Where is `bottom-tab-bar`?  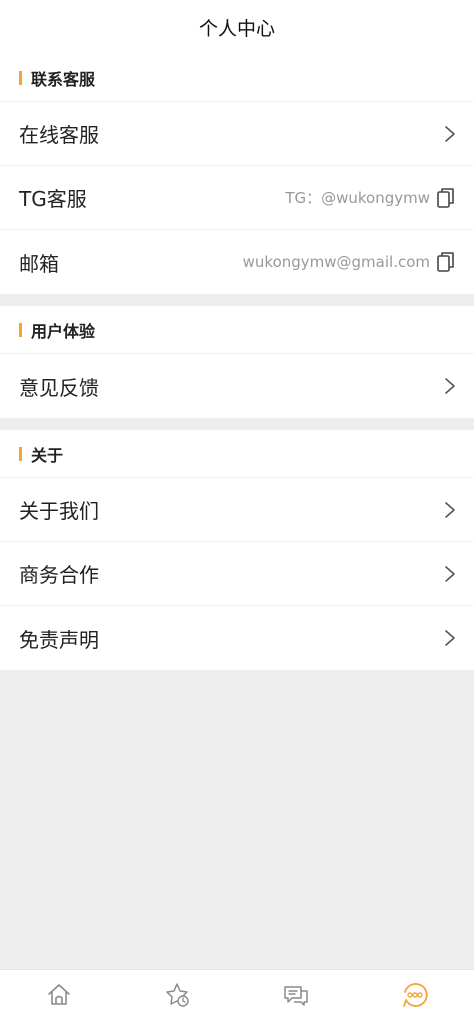
bottom-tab-bar is located at coordinates (237, 996).